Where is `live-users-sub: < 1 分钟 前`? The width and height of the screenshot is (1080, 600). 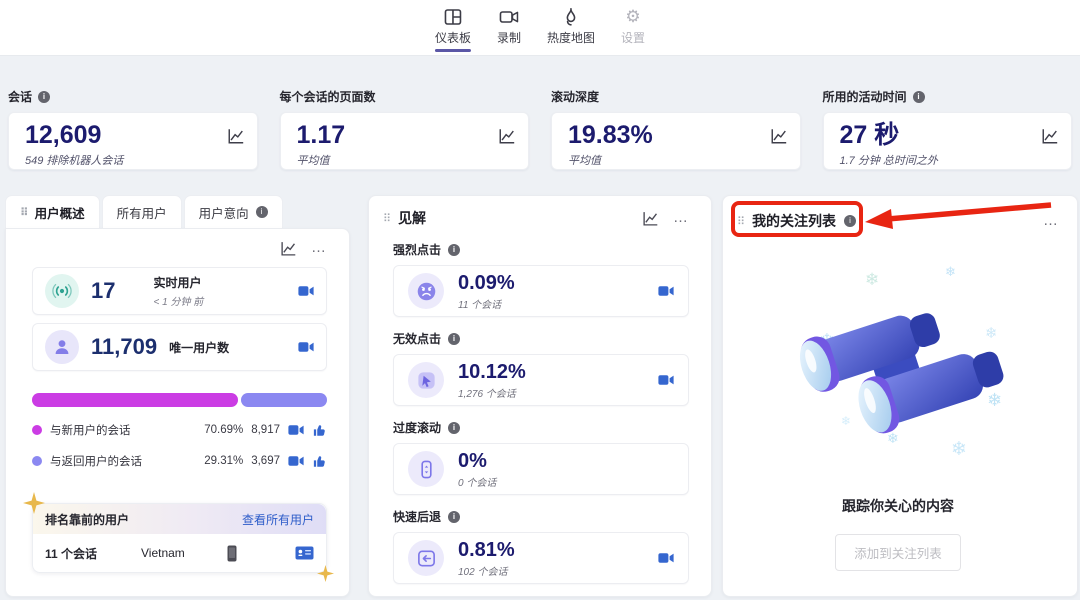
live-users-sub: < 1 分钟 前 is located at coordinates (178, 302).